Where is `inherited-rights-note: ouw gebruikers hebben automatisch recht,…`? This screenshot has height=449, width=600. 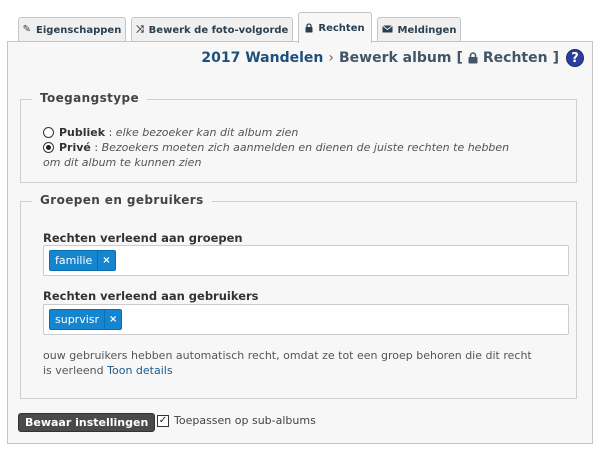 inherited-rights-note: ouw gebruikers hebben automatisch recht,… is located at coordinates (308, 363).